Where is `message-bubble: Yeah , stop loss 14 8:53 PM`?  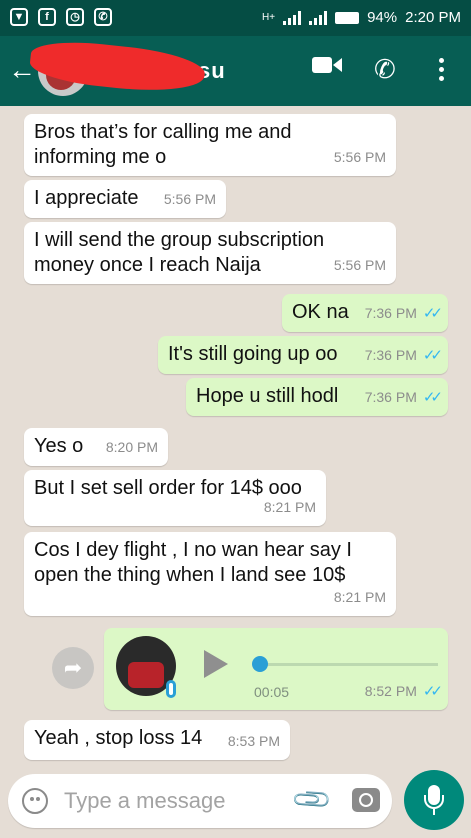 message-bubble: Yeah , stop loss 14 8:53 PM is located at coordinates (157, 740).